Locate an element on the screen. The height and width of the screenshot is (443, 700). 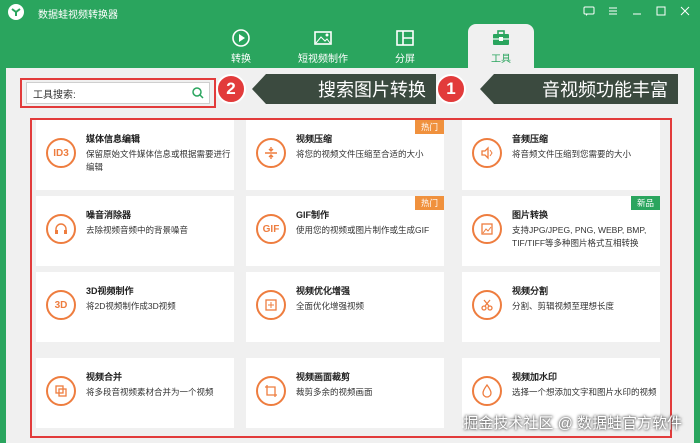
card-title: 音频压缩 is located at coordinates (530, 139).